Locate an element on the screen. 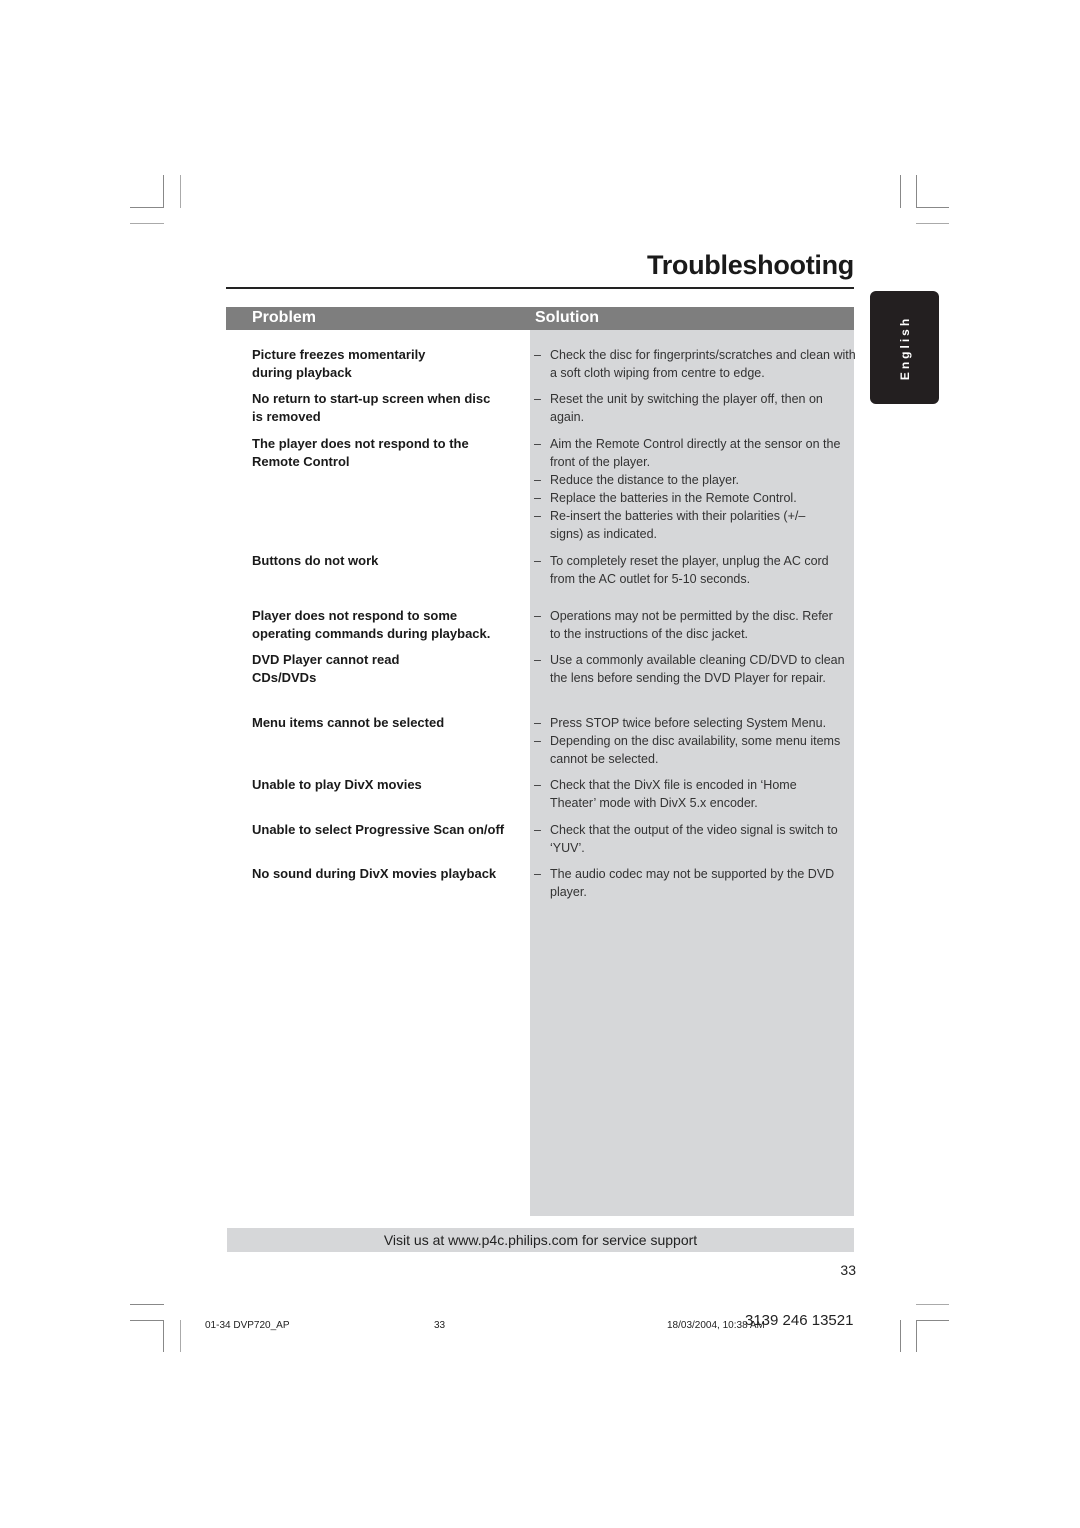 This screenshot has width=1080, height=1528. problem-text: DVD Player cannot read CDs/DVDs is located at coordinates (326, 668).